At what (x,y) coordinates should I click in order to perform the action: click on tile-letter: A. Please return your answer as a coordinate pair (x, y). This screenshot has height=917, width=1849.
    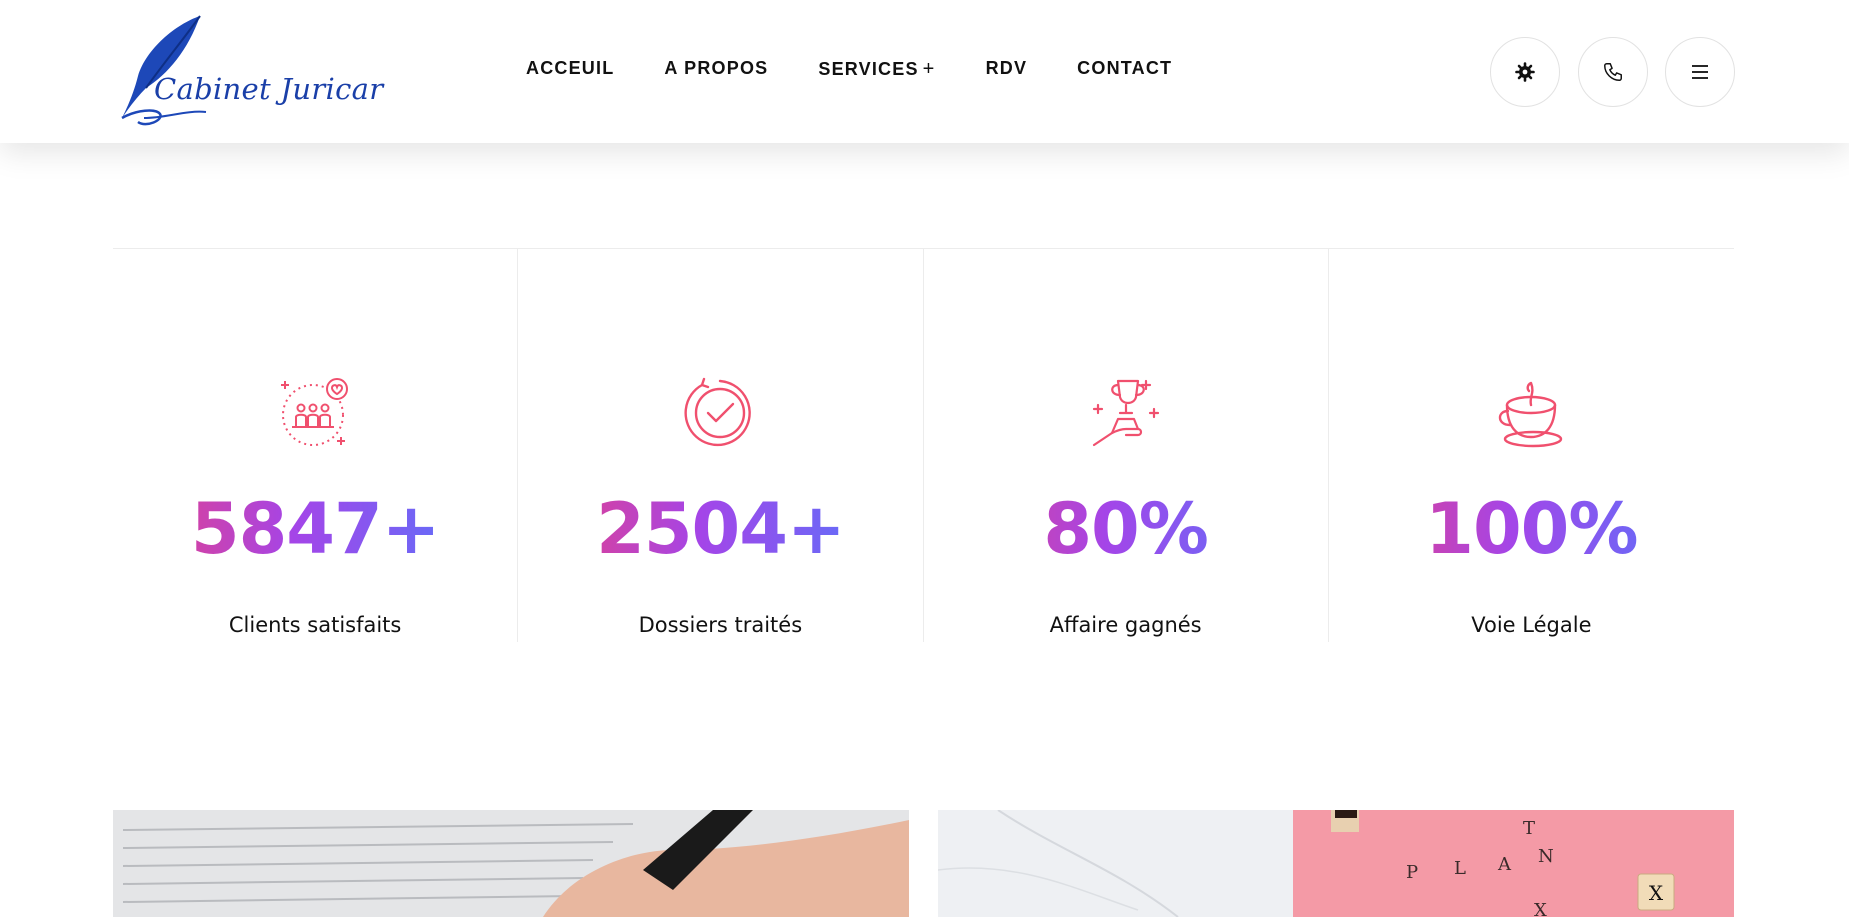
    Looking at the image, I should click on (1504, 864).